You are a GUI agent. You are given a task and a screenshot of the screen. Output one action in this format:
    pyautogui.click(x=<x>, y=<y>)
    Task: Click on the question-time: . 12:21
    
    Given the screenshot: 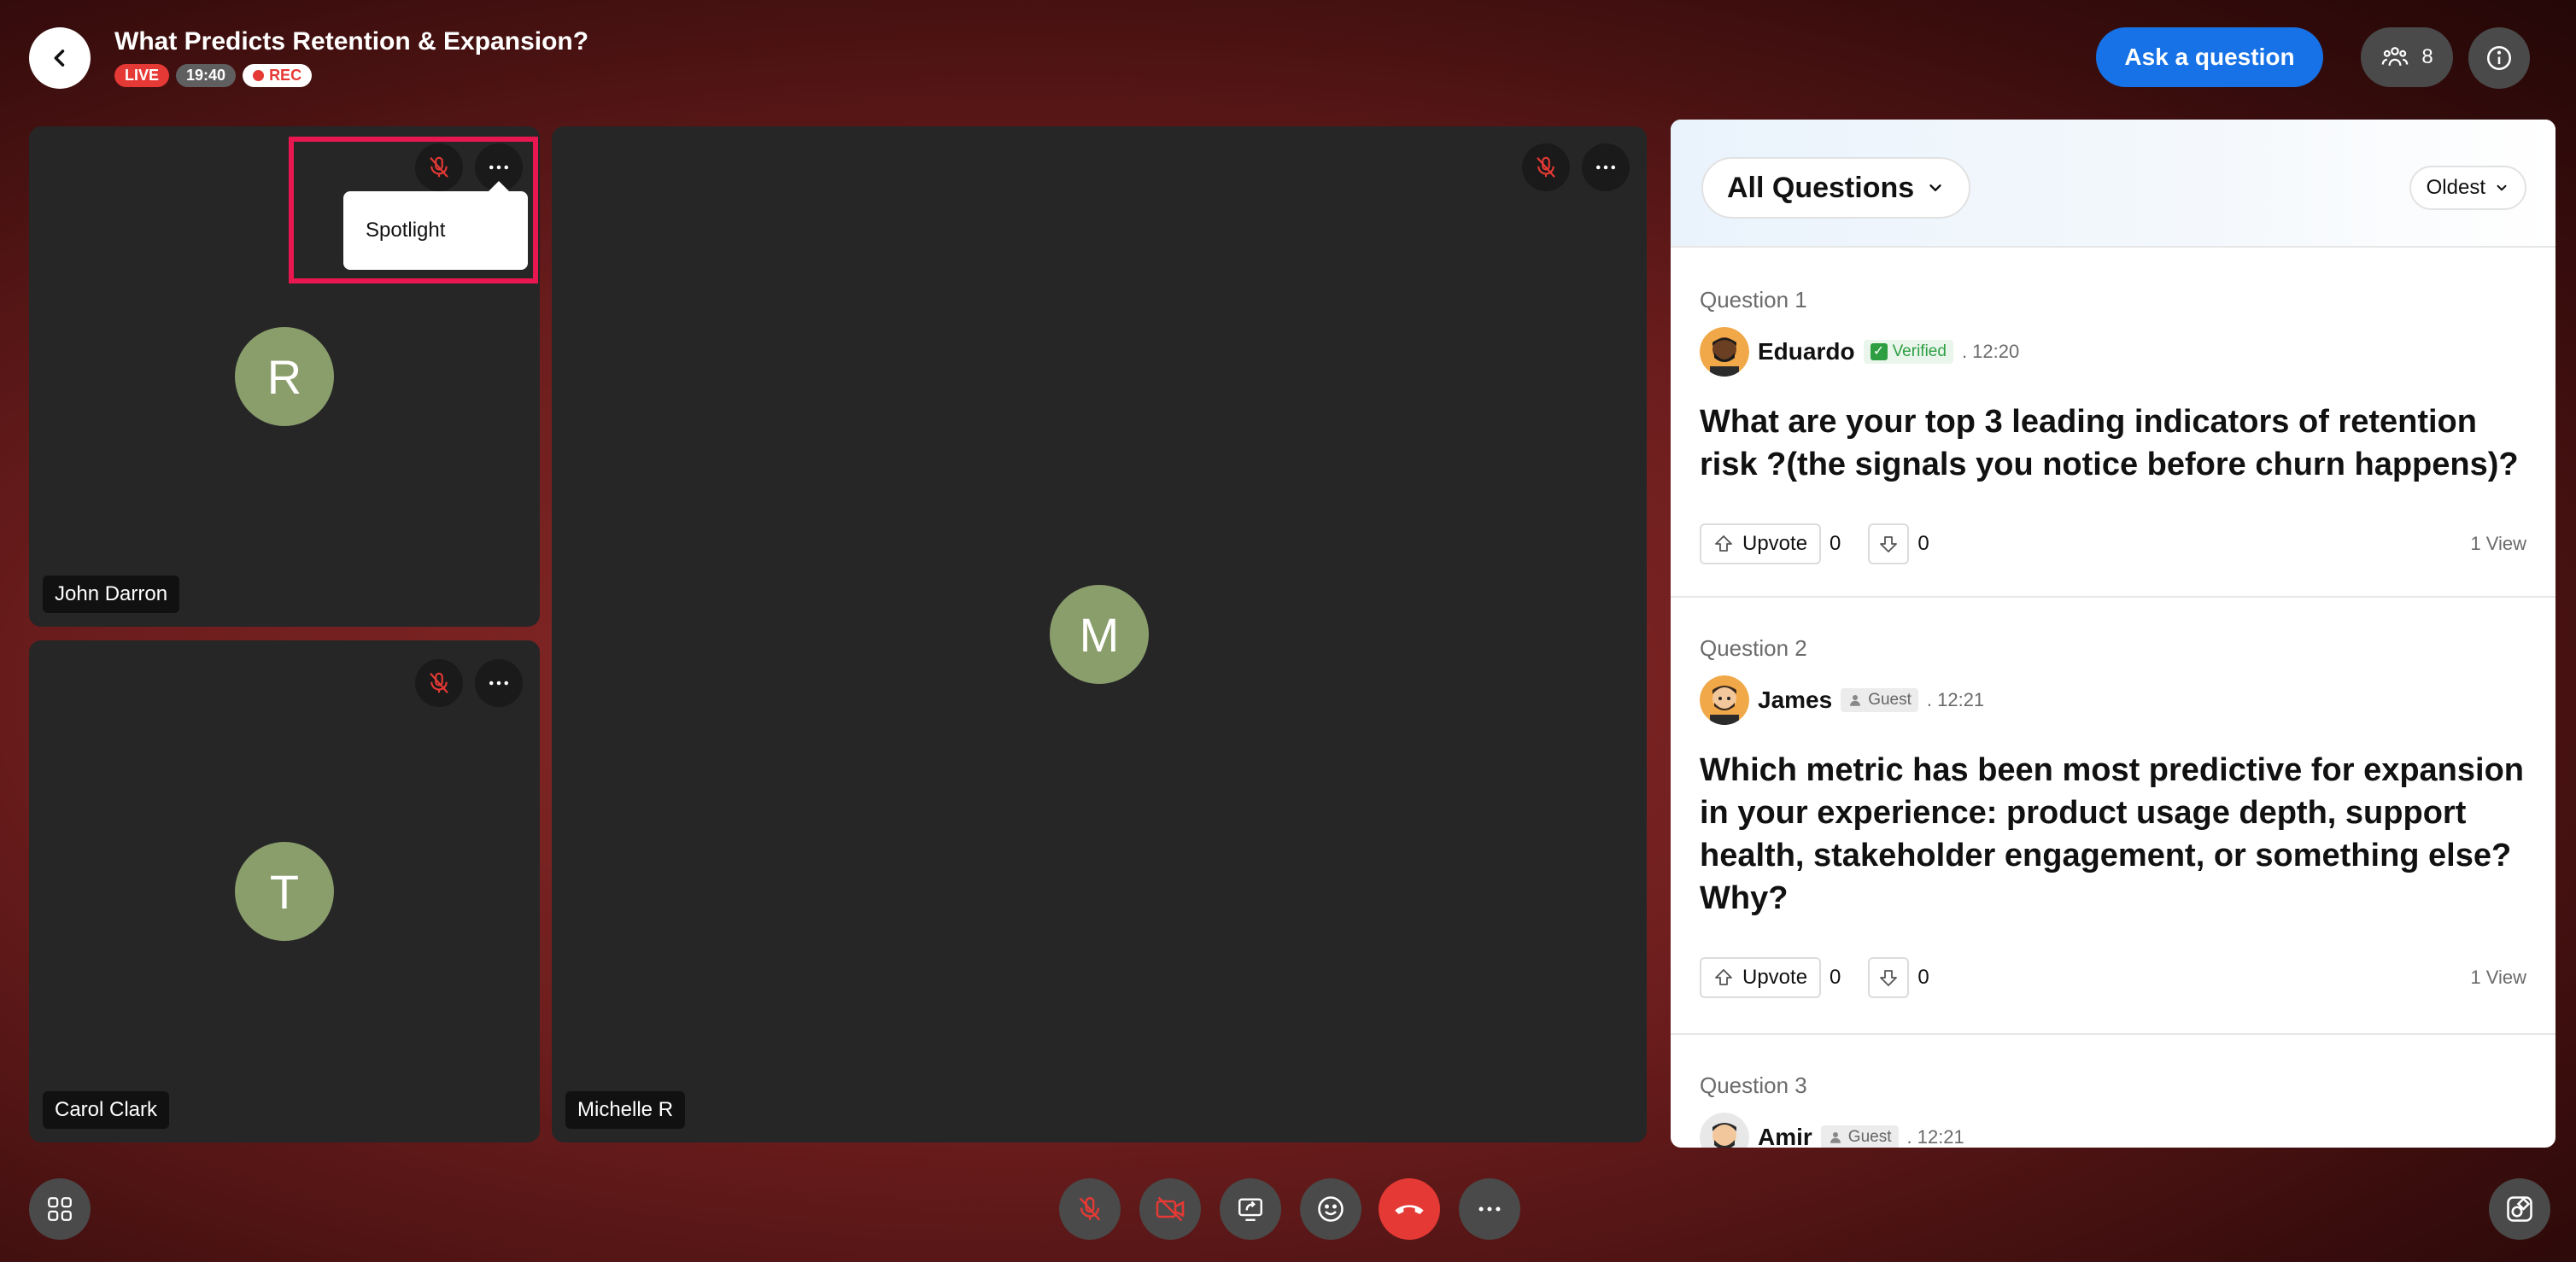 What is the action you would take?
    pyautogui.click(x=1955, y=699)
    